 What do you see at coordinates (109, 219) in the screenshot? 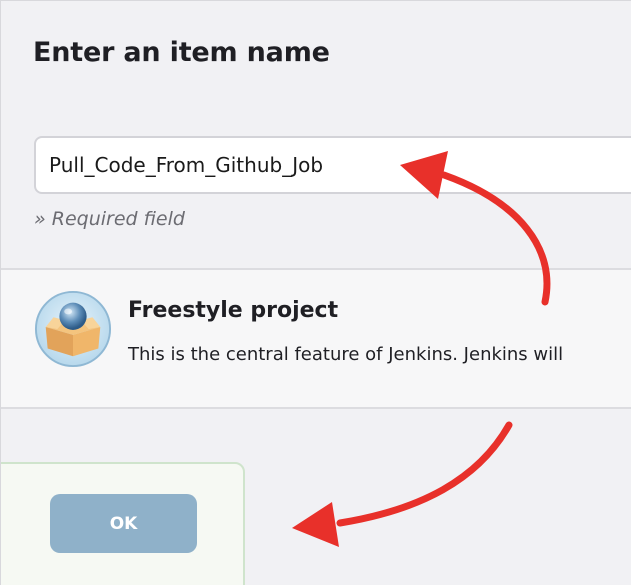
I see `required-field-note: » Required field` at bounding box center [109, 219].